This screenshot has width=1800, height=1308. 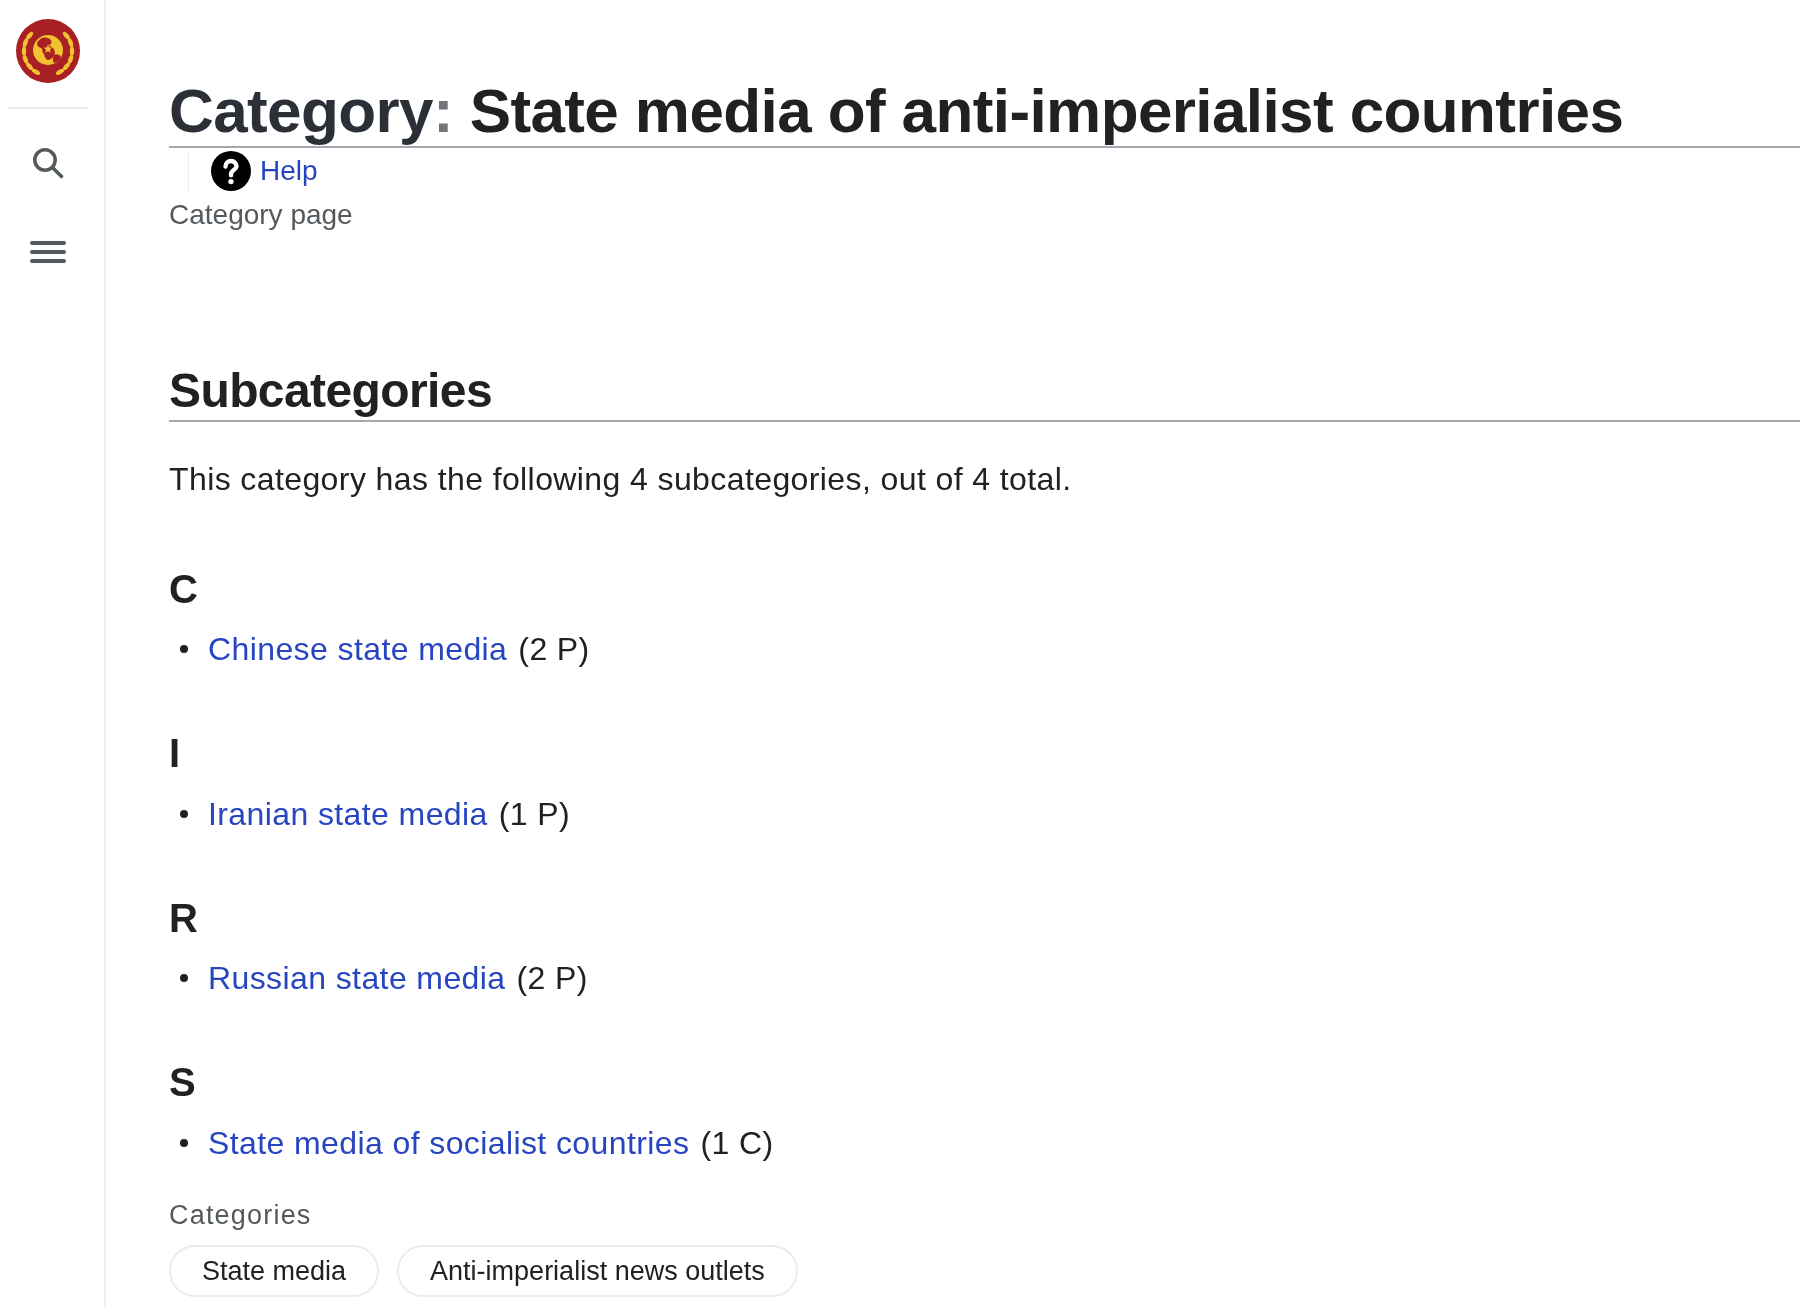 I want to click on member-count: (1 C), so click(x=737, y=1143).